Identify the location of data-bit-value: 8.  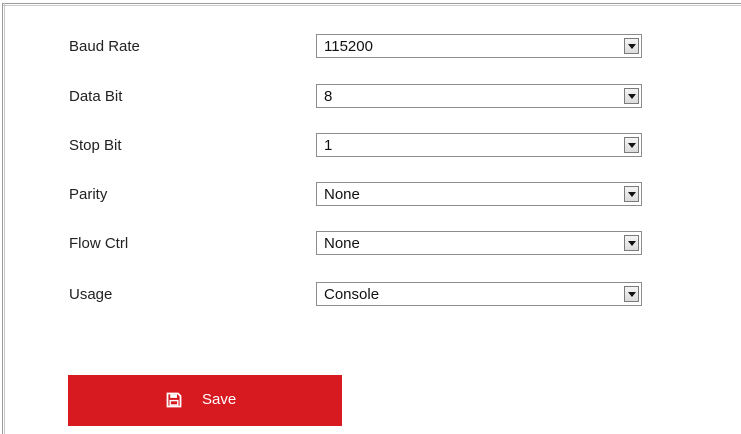
(328, 96).